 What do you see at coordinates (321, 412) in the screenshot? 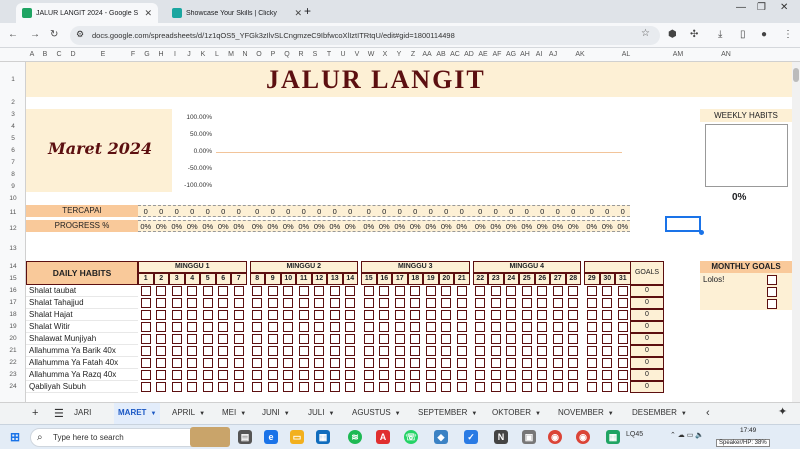
I see `sheet-tab: JULI ▼` at bounding box center [321, 412].